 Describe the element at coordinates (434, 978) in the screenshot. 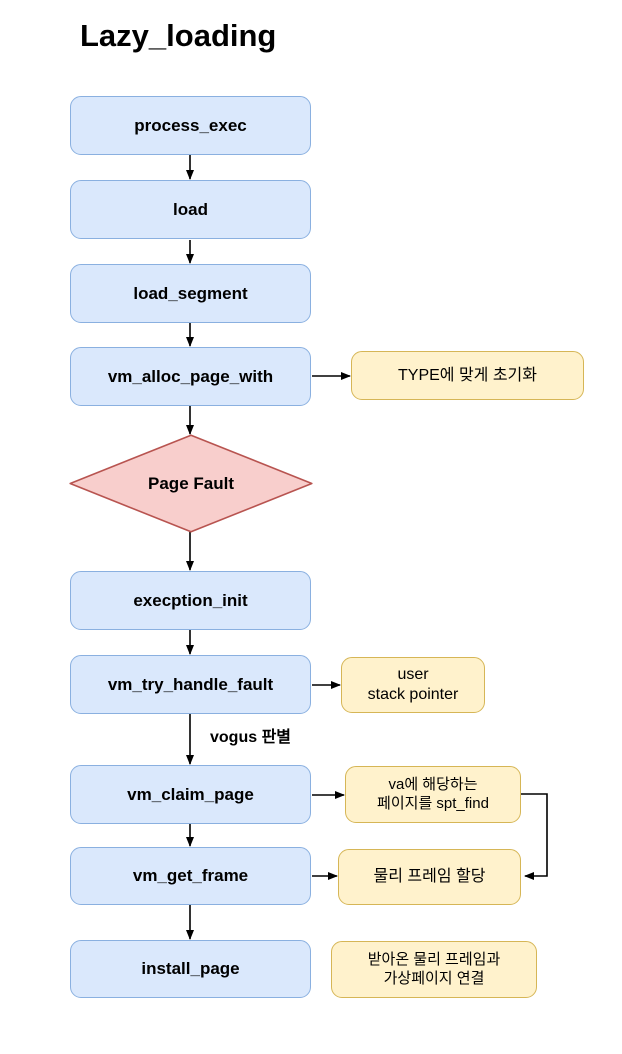

I see `note-label-line2: 가상페이지 연결` at that location.